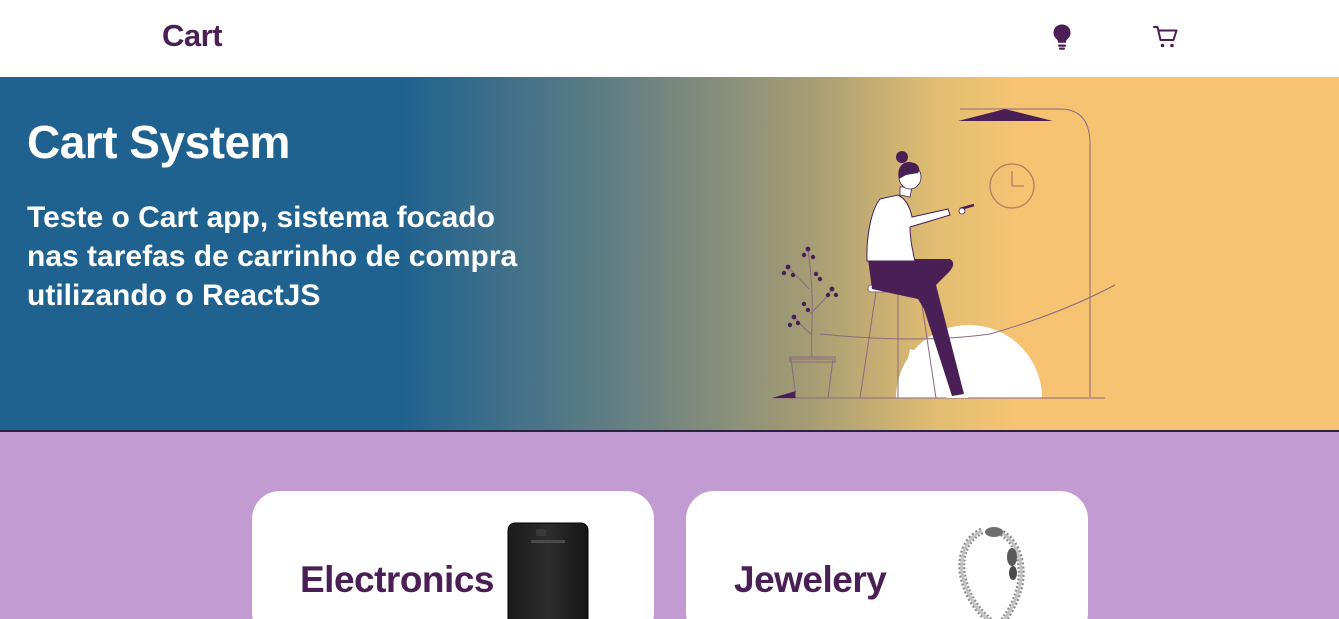 This screenshot has height=619, width=1339. Describe the element at coordinates (991, 573) in the screenshot. I see `bracelet-image` at that location.